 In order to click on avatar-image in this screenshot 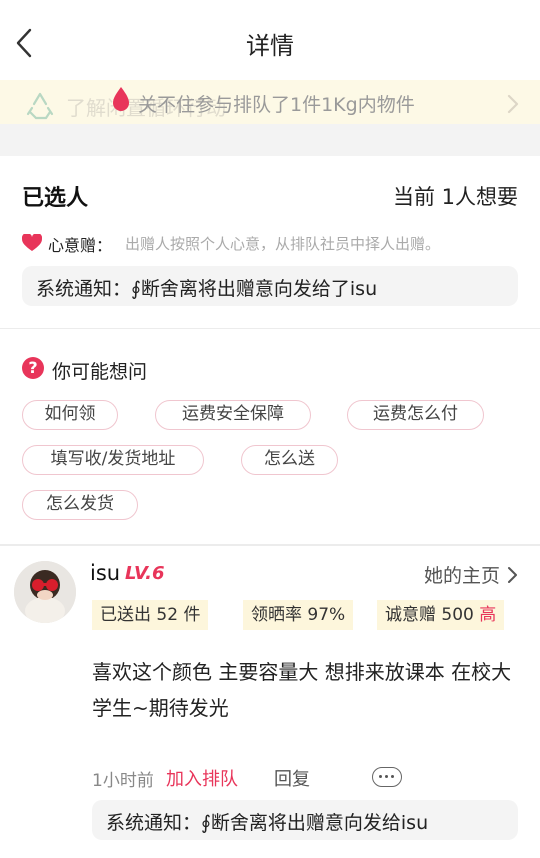, I will do `click(45, 592)`.